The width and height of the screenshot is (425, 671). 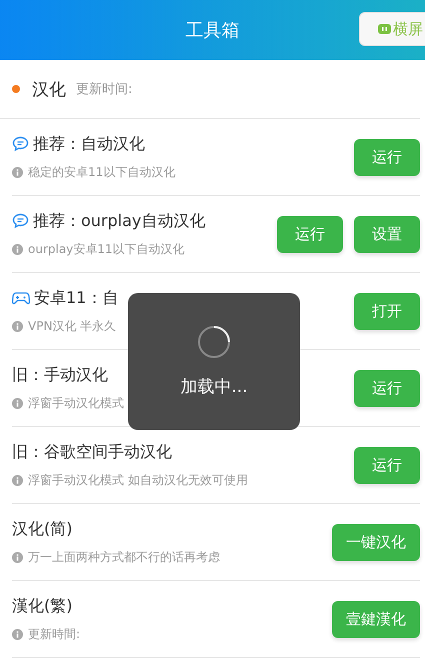 What do you see at coordinates (42, 529) in the screenshot?
I see `item-title: 汉化(简)` at bounding box center [42, 529].